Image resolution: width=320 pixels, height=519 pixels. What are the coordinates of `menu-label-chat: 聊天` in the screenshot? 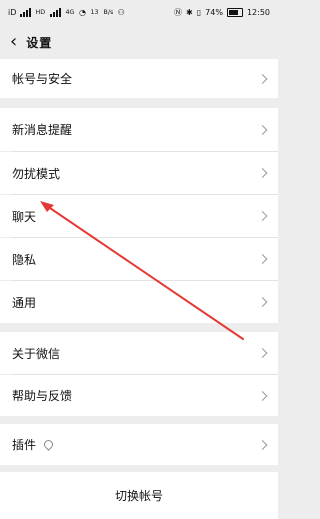 It's located at (24, 216).